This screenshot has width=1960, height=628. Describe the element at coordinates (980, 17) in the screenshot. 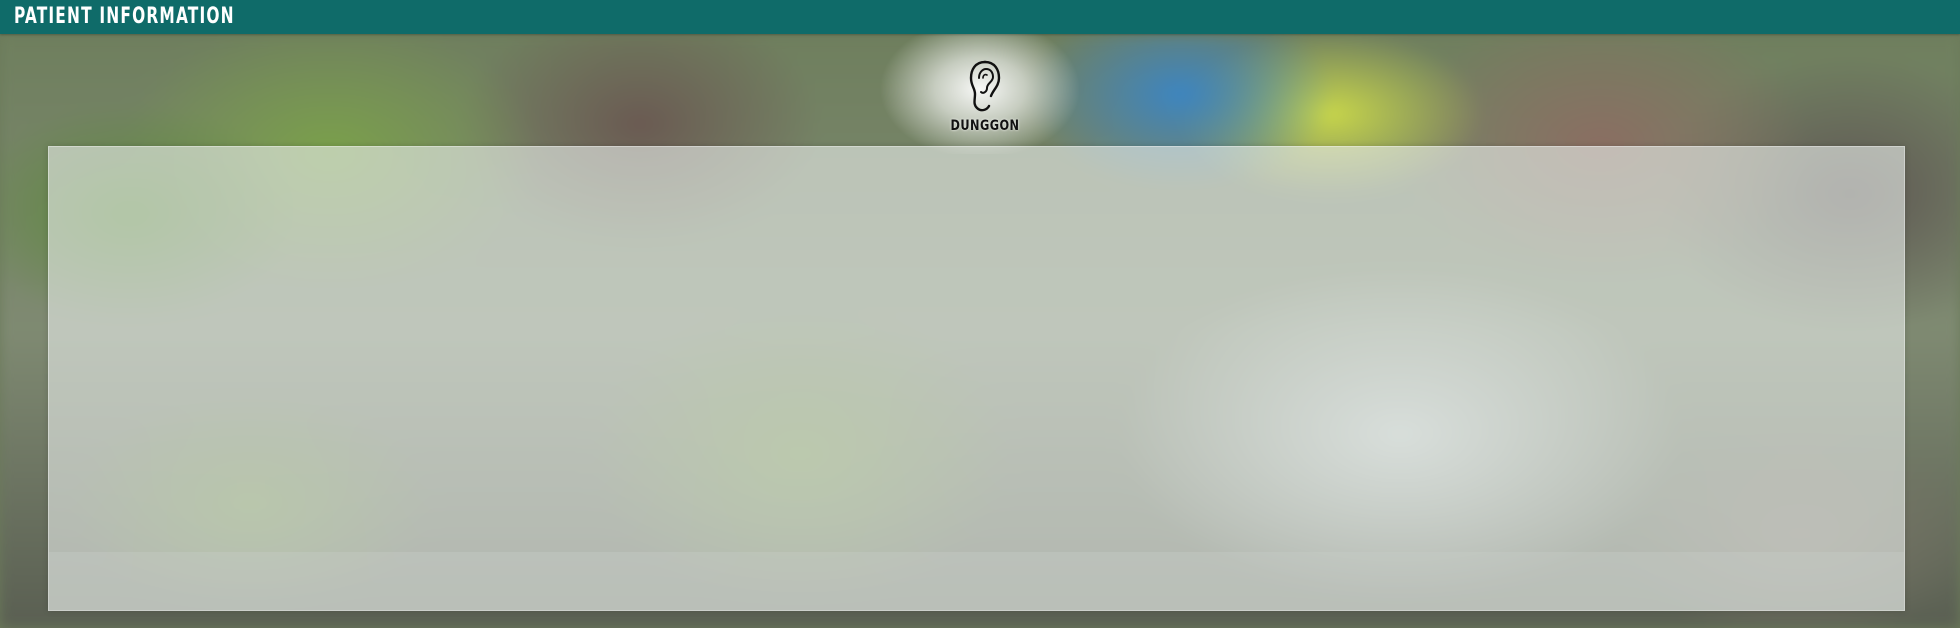

I see `top-header-bar: PATIENT INFORMATION` at that location.